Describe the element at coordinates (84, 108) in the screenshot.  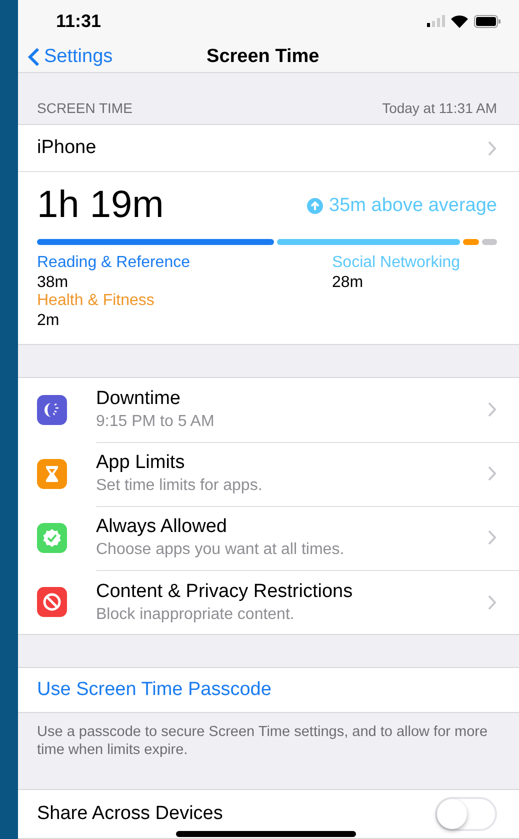
I see `section-header: SCREEN TIME` at that location.